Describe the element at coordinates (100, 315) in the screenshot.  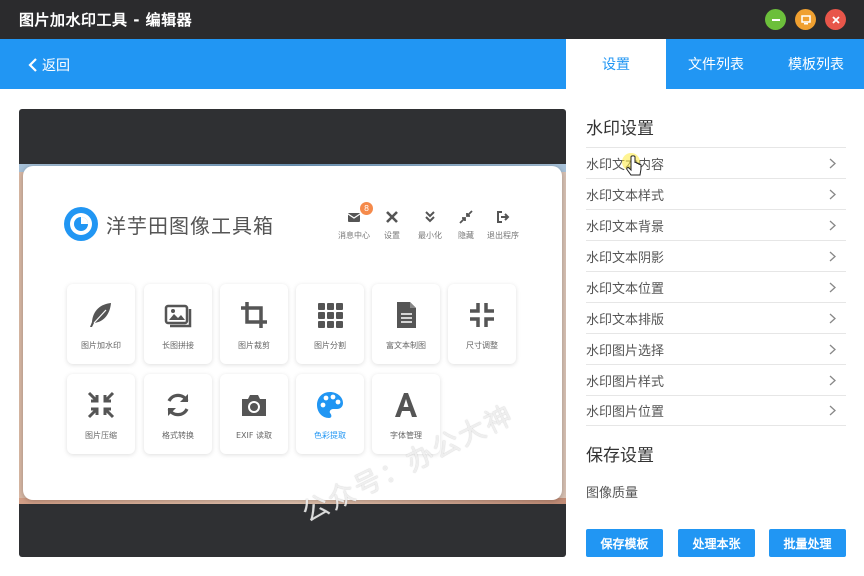
I see `feather-icon` at that location.